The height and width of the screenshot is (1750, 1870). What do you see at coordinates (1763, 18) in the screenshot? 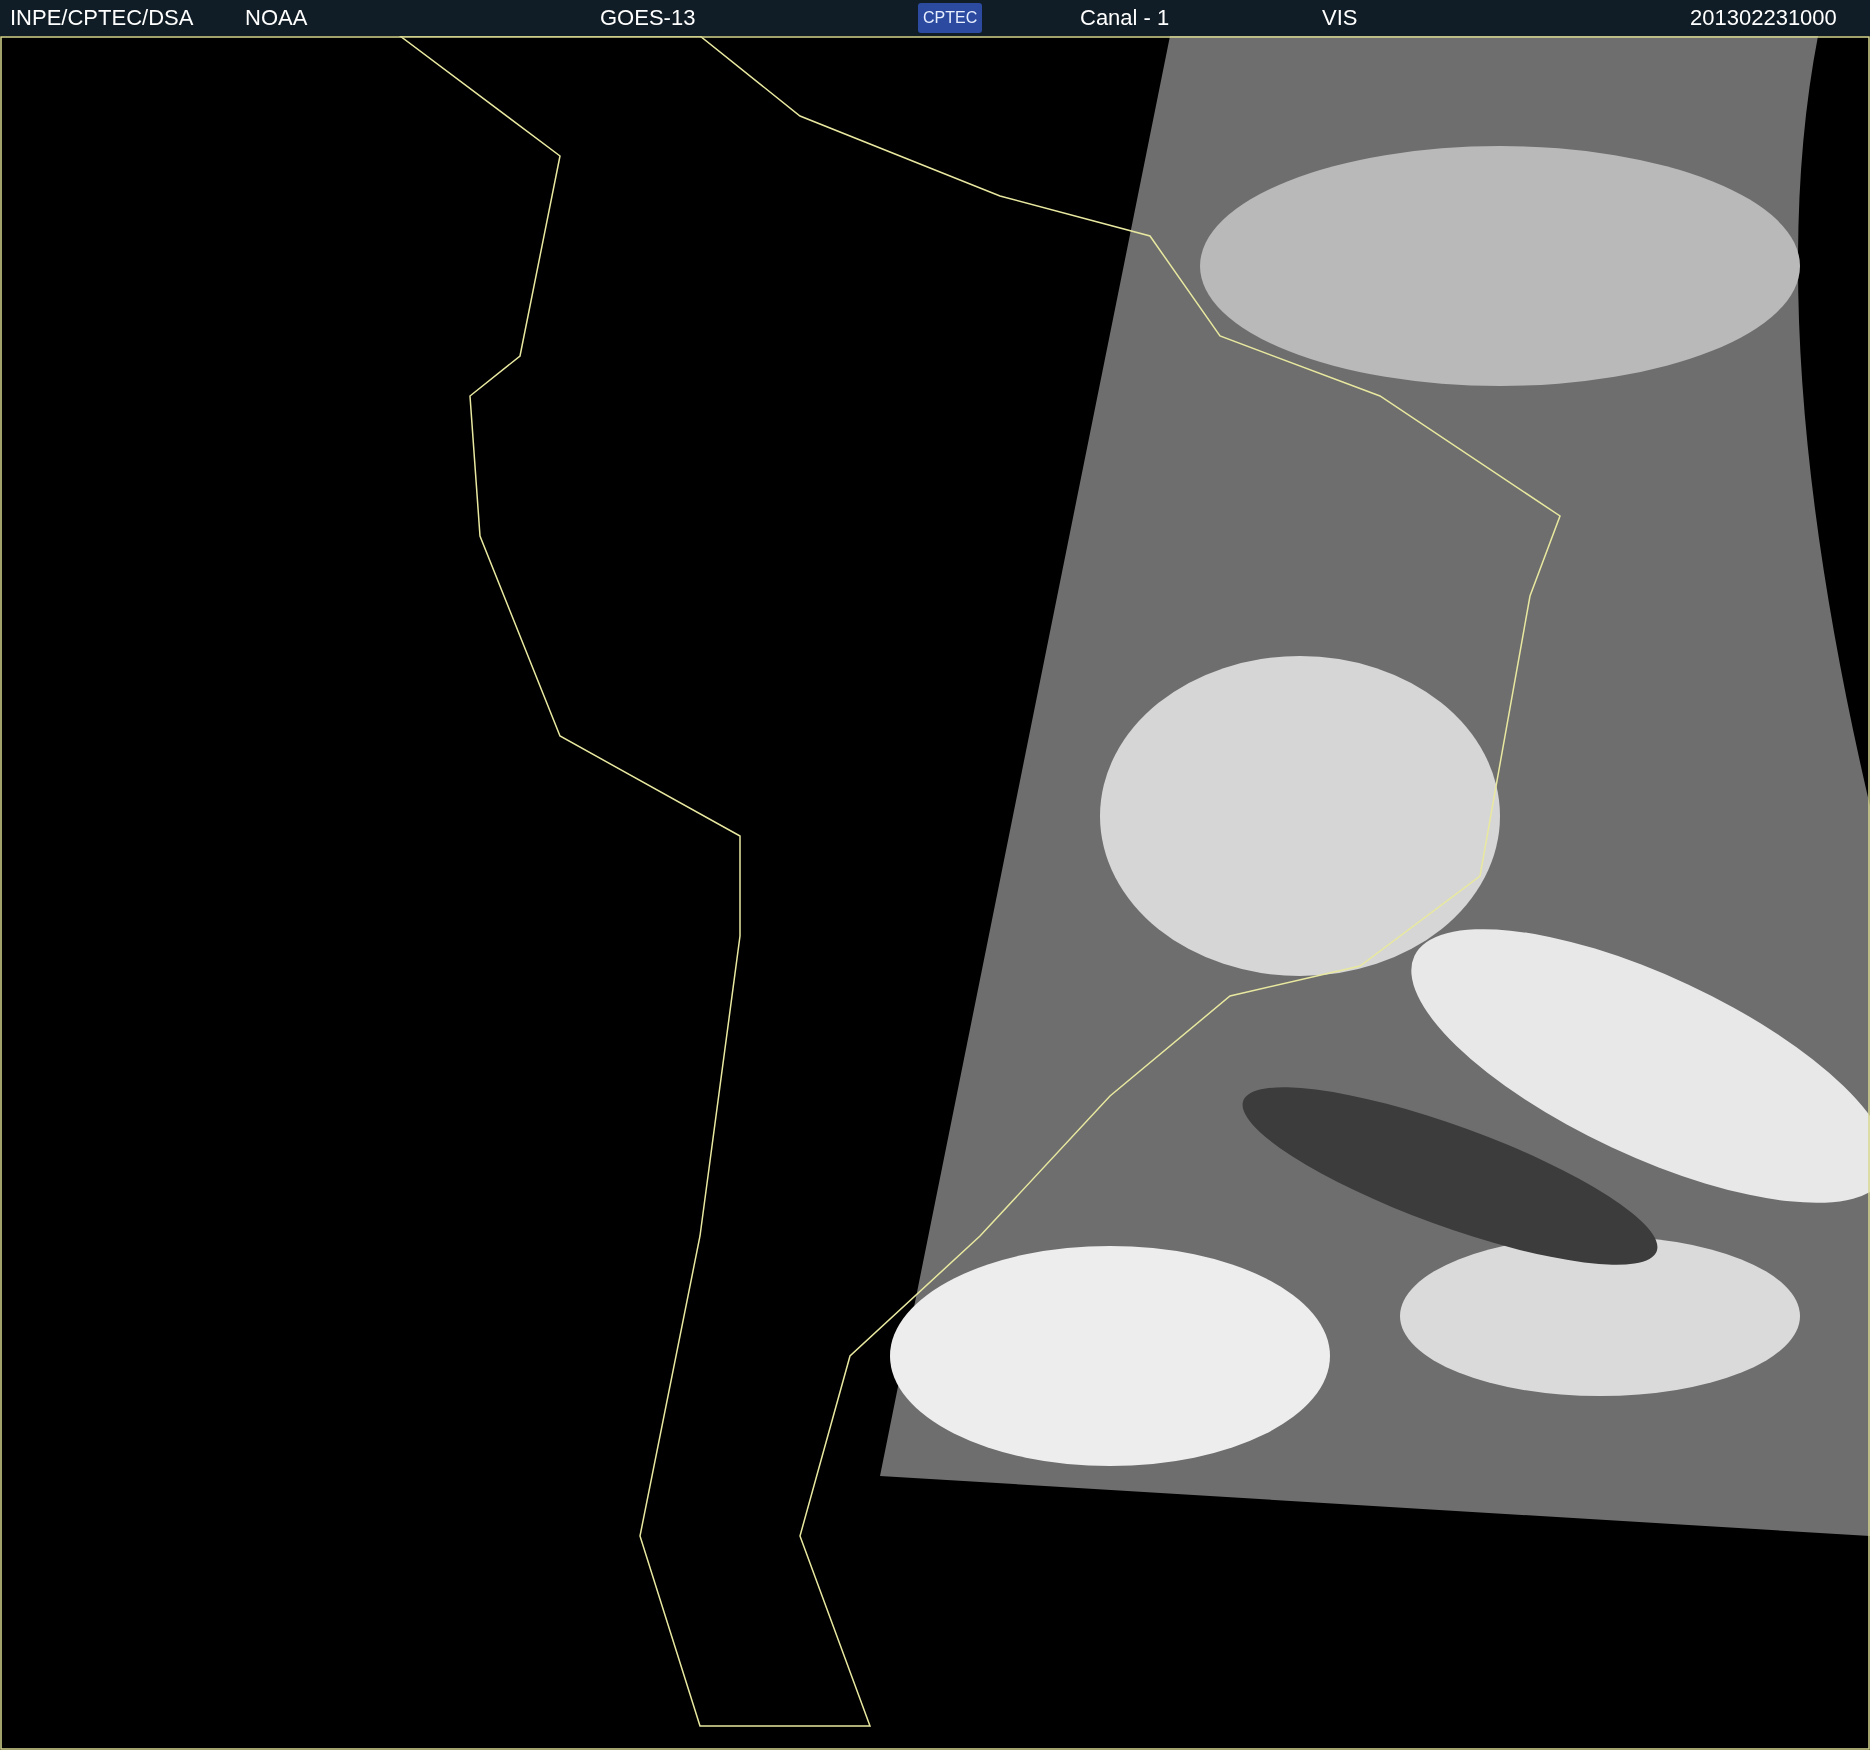
I see `header-text: 201302231000` at bounding box center [1763, 18].